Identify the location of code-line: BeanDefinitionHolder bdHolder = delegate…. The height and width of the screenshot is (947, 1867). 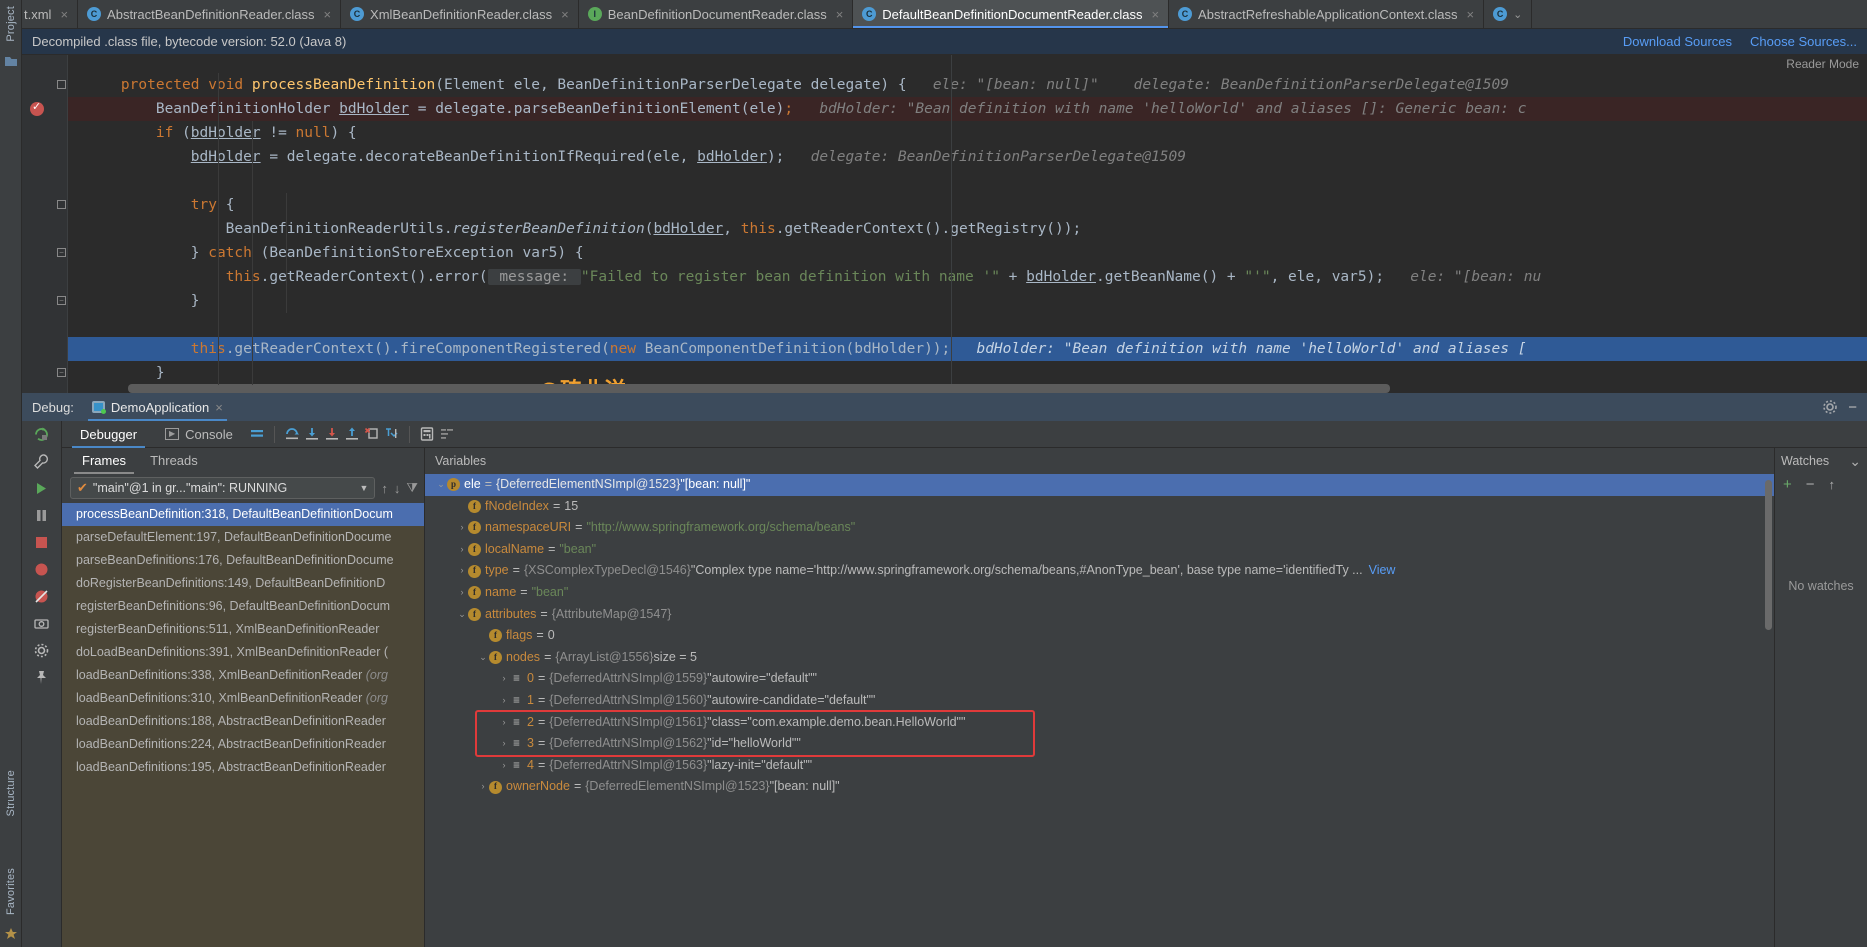
(967, 109).